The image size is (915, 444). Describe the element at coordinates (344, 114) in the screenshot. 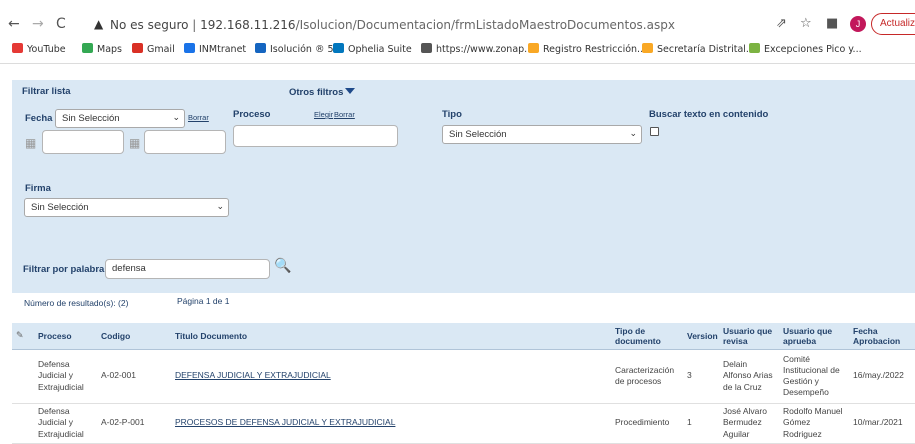

I see `proceso-clear-link: Borrar` at that location.